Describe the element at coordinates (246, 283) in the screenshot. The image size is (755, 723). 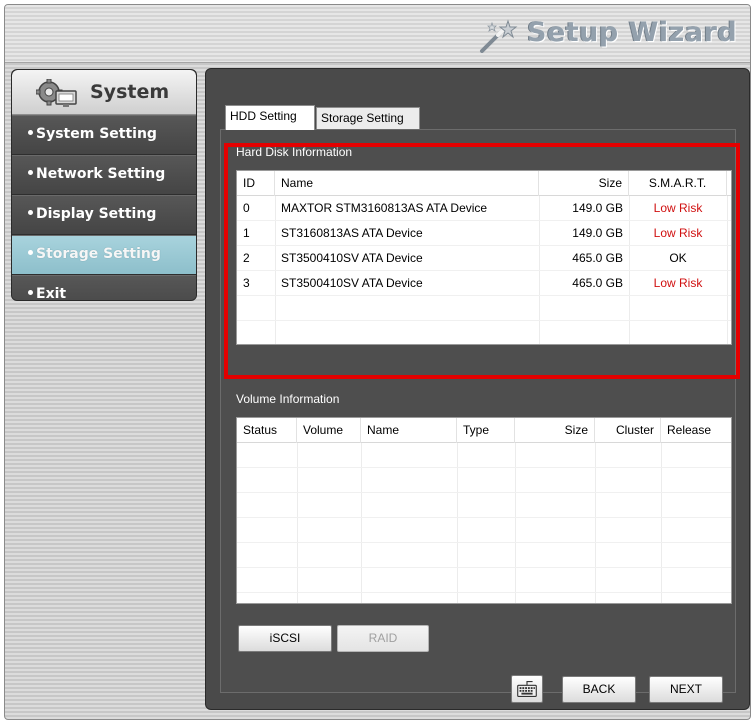
I see `cell-id: 3` at that location.